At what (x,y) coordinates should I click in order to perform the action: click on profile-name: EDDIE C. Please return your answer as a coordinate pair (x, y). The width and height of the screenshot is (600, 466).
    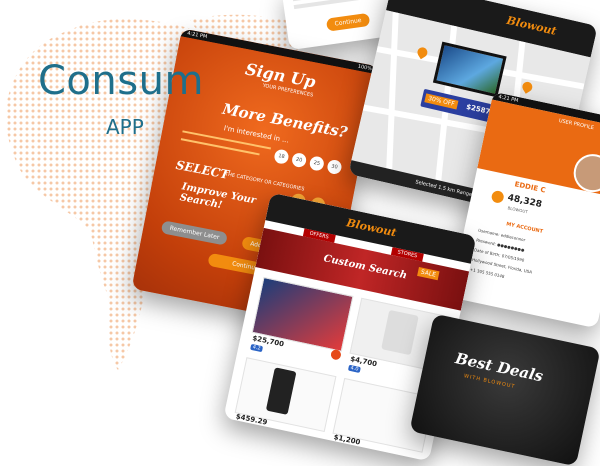
    Looking at the image, I should click on (530, 187).